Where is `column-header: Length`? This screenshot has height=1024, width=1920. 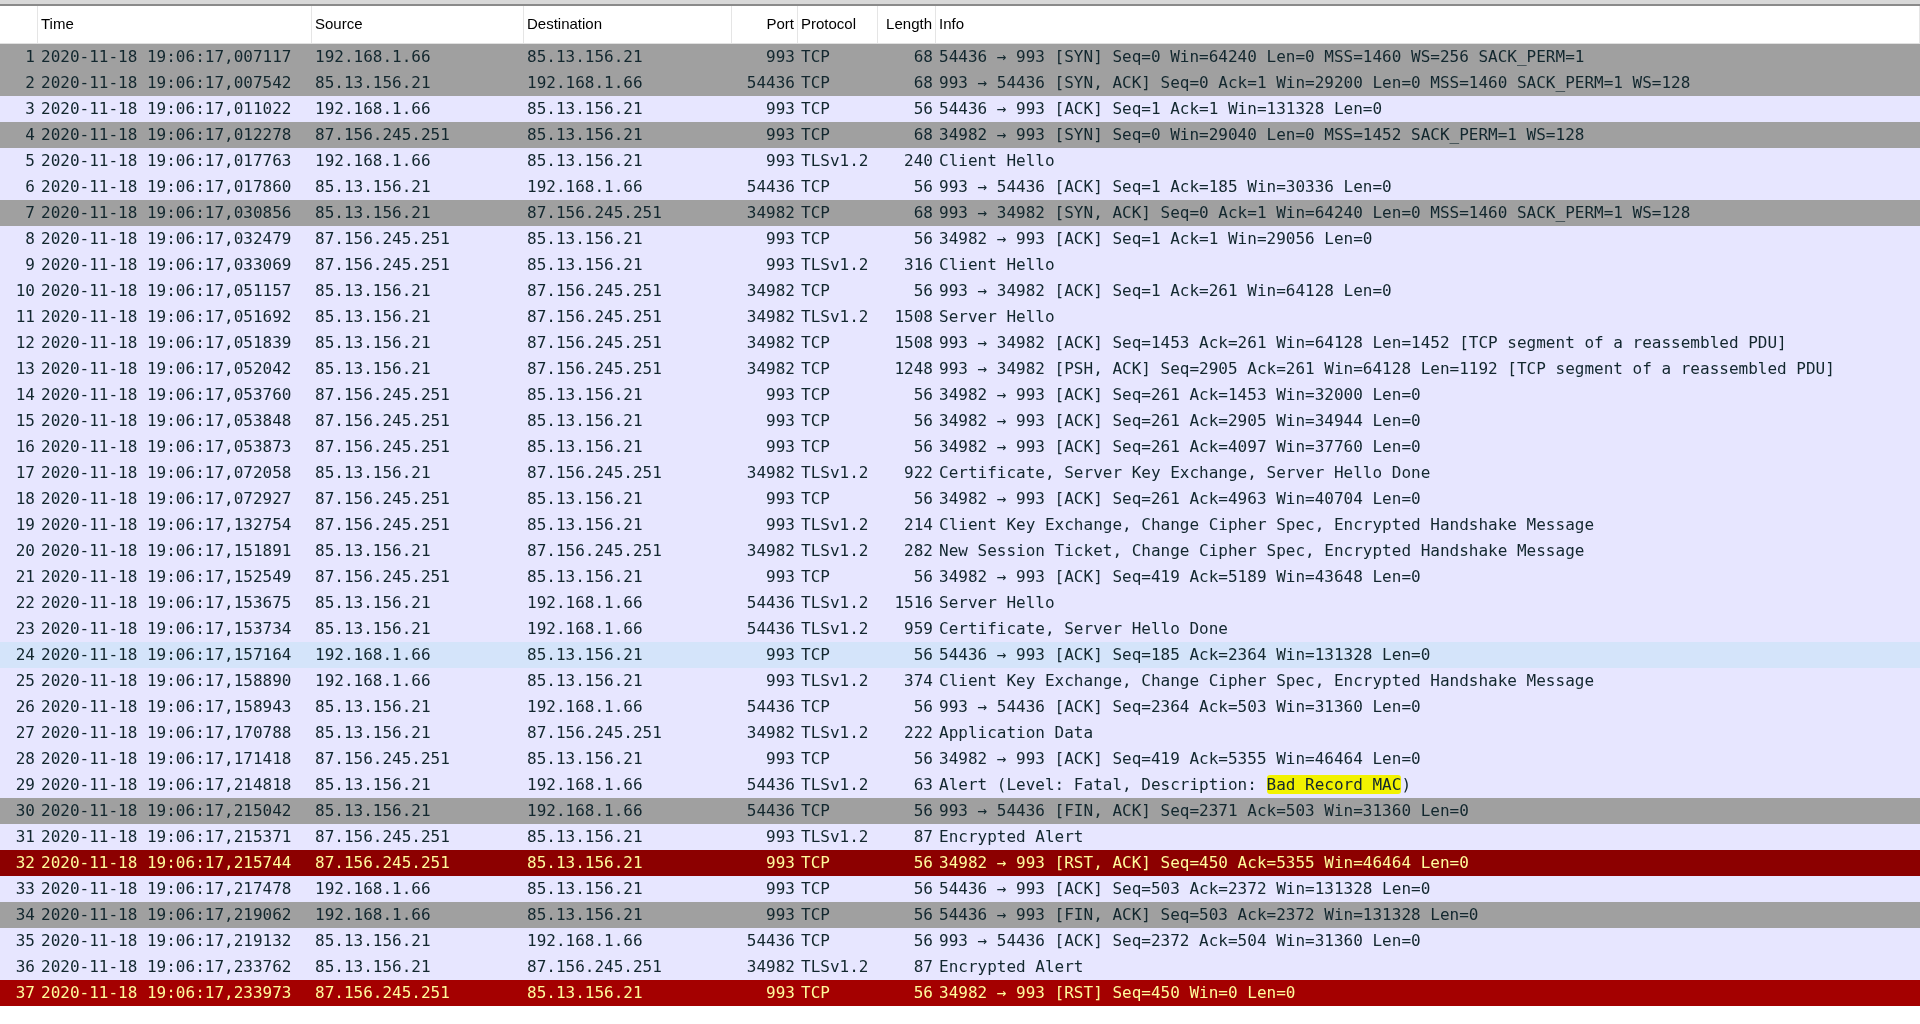 column-header: Length is located at coordinates (909, 24).